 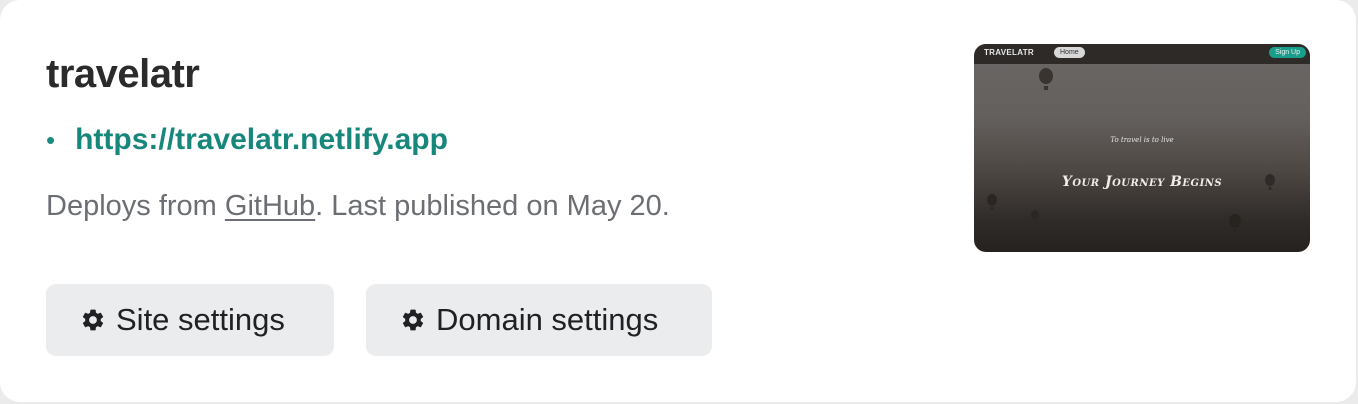 I want to click on preview-home-button: Home, so click(x=1069, y=52).